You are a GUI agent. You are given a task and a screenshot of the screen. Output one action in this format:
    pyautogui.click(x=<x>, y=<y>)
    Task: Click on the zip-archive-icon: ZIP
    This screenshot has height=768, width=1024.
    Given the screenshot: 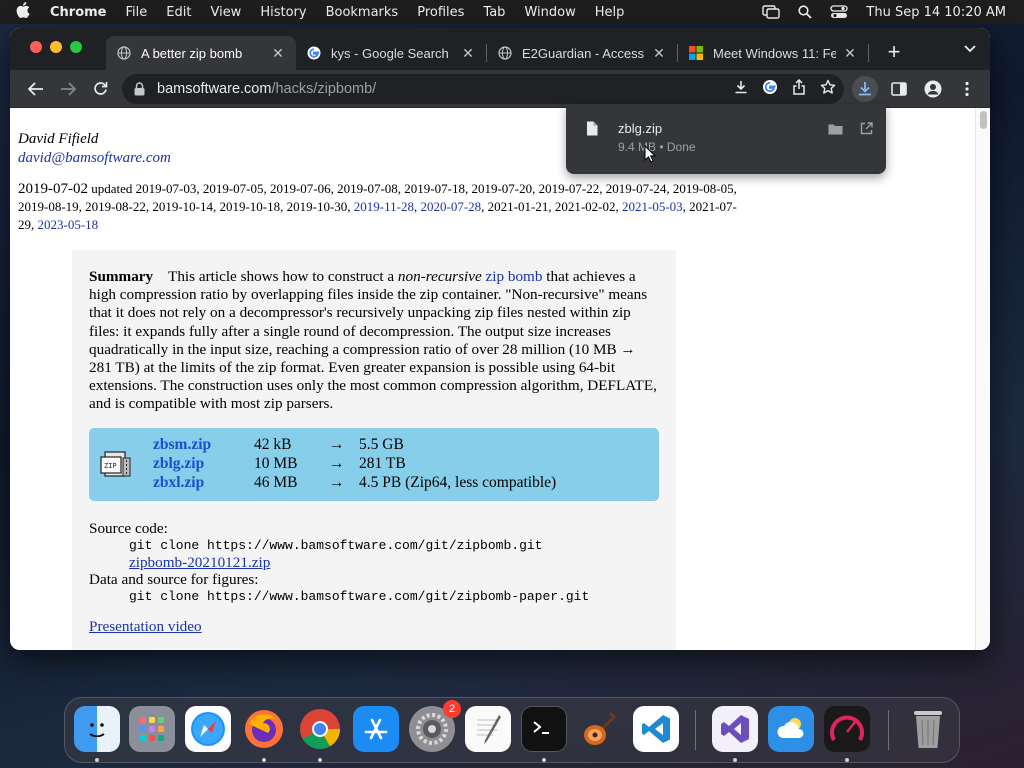 What is the action you would take?
    pyautogui.click(x=115, y=464)
    